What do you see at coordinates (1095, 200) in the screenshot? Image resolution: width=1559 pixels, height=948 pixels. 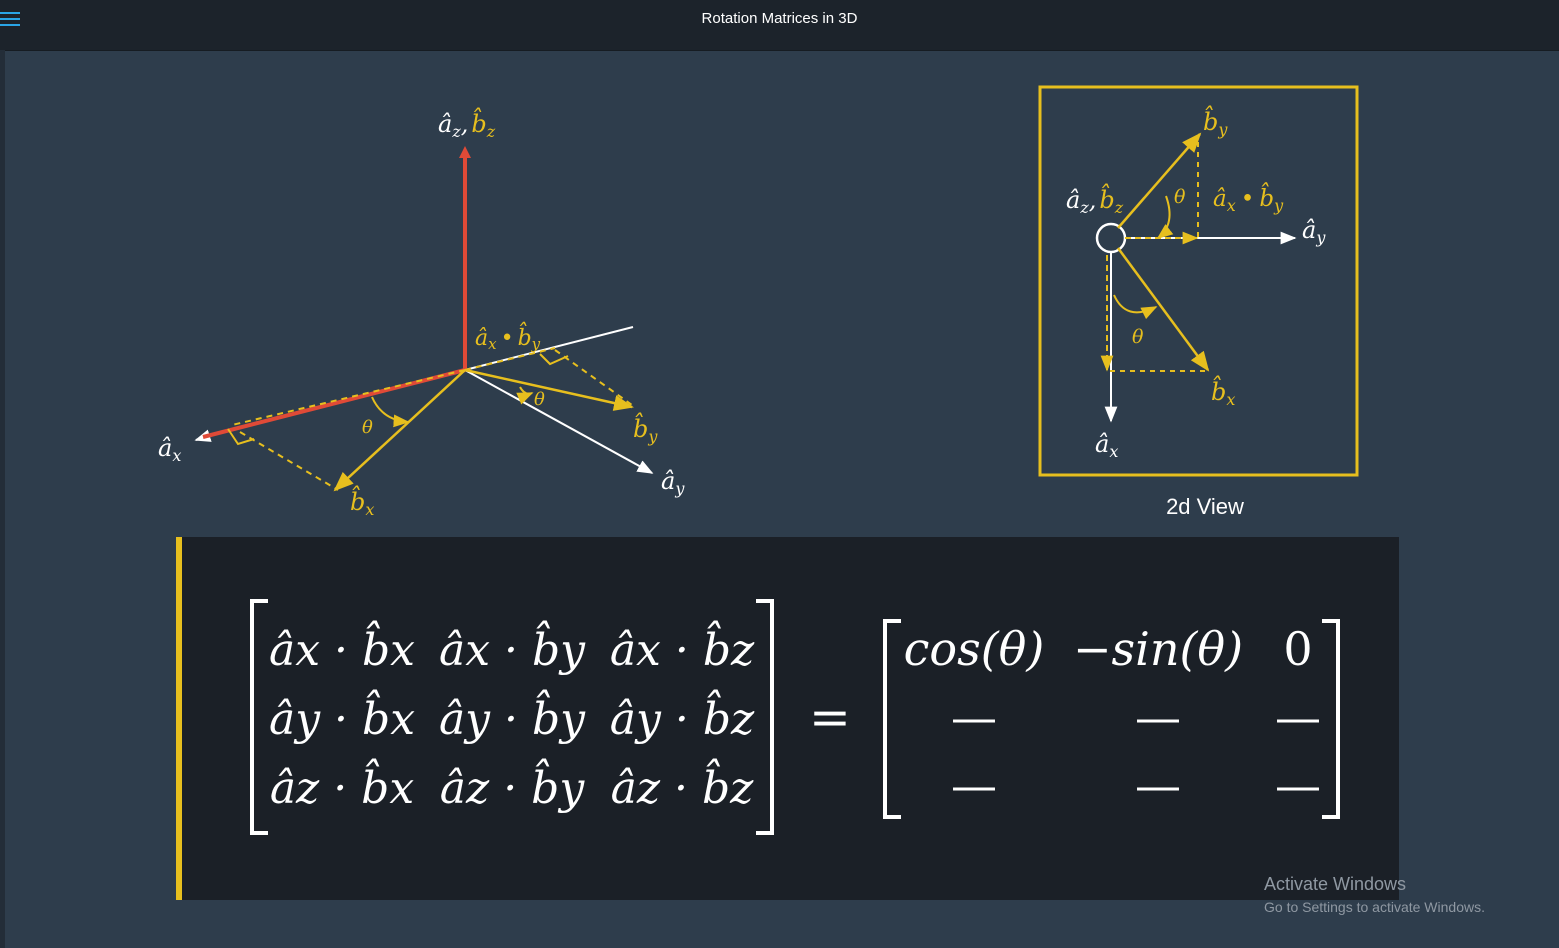 I see `label-az-bz-2d: âz, b̂z` at bounding box center [1095, 200].